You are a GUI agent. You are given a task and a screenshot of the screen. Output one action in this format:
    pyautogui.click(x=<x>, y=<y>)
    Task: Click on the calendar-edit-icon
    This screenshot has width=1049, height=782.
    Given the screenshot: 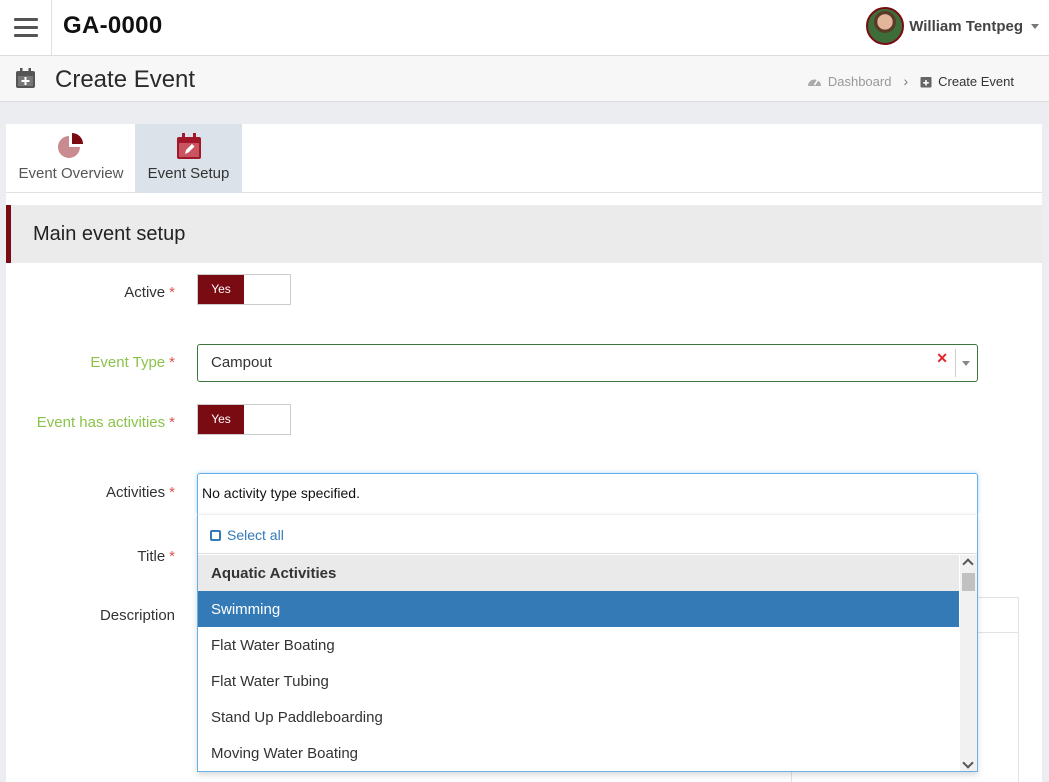 What is the action you would take?
    pyautogui.click(x=188, y=146)
    